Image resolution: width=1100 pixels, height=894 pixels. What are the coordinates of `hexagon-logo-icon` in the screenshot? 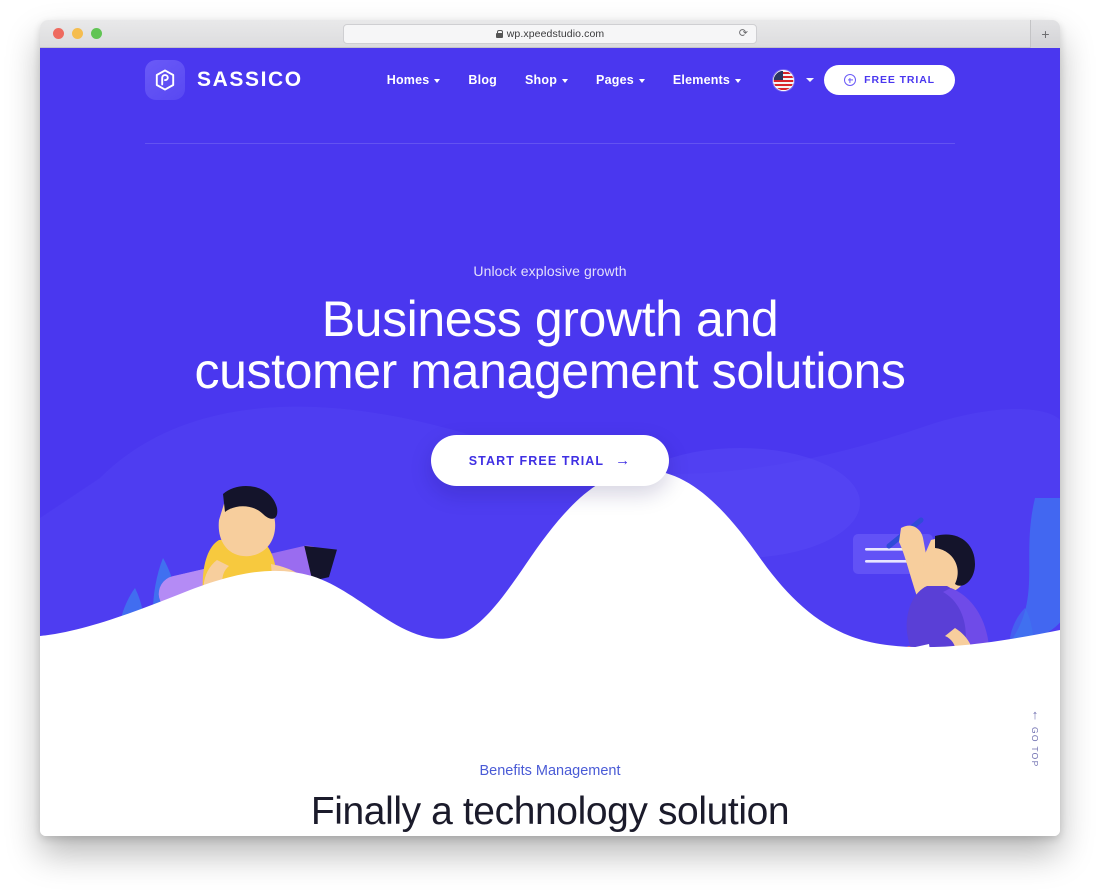 It's located at (165, 80).